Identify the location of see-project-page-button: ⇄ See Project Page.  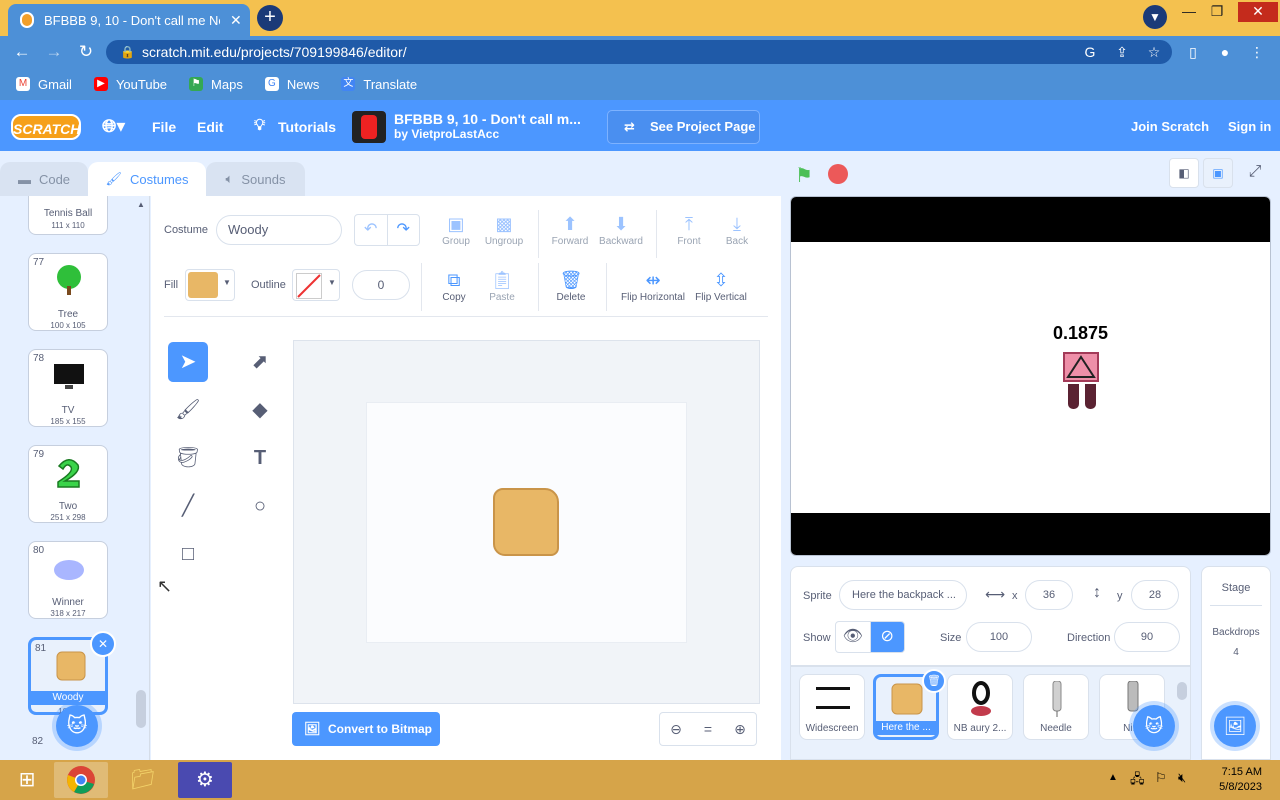
(683, 127).